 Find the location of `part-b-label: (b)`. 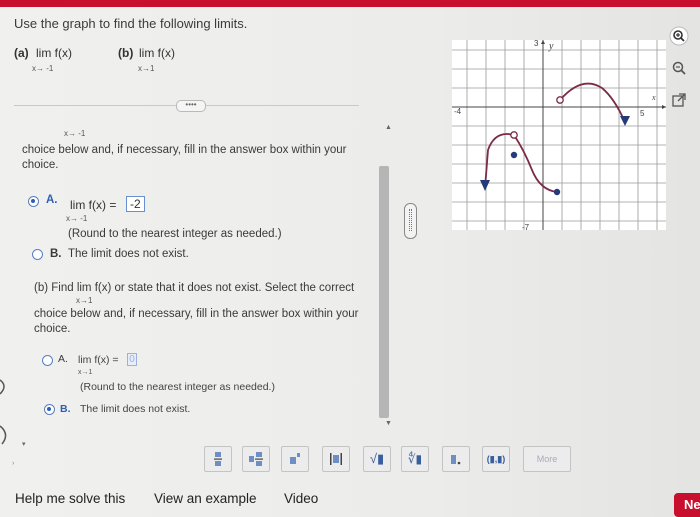

part-b-label: (b) is located at coordinates (126, 53).